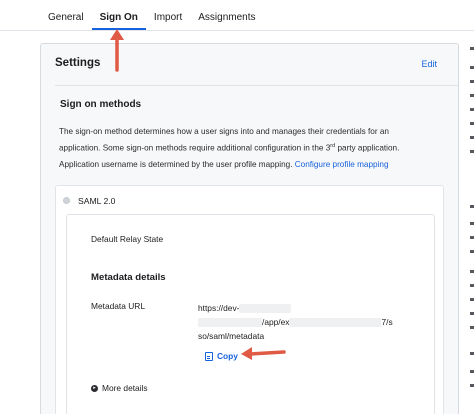 Image resolution: width=474 pixels, height=414 pixels. What do you see at coordinates (66, 200) in the screenshot?
I see `radio-icon` at bounding box center [66, 200].